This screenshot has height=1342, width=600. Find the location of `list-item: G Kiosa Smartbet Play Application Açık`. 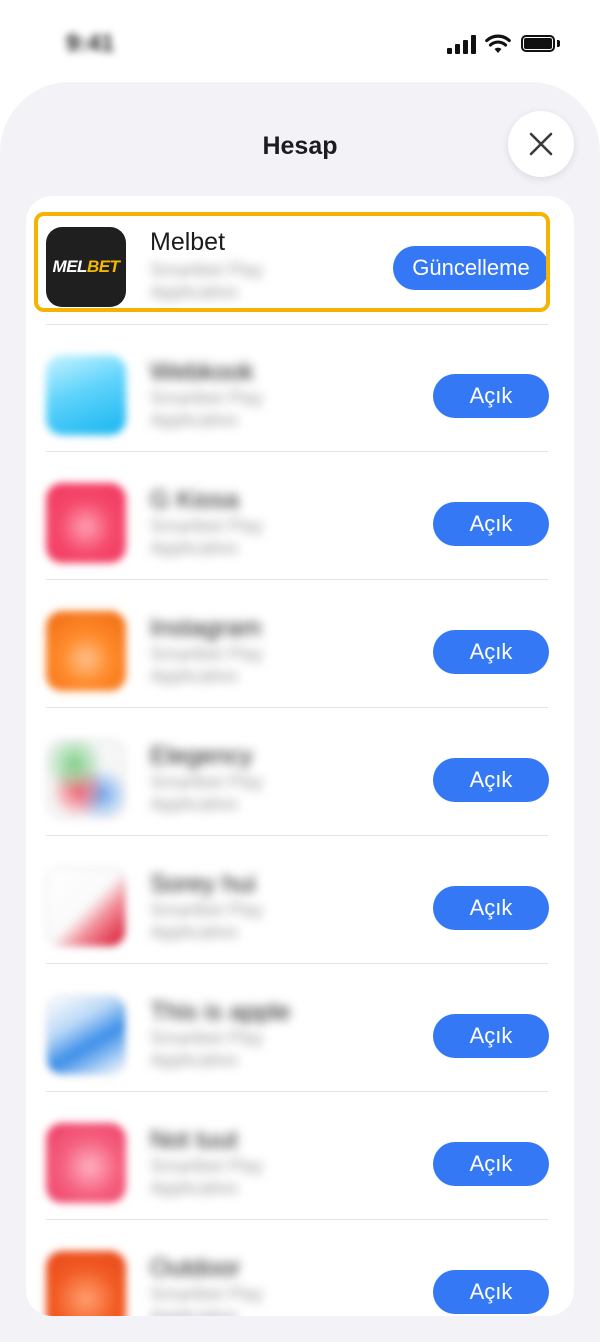

list-item: G Kiosa Smartbet Play Application Açık is located at coordinates (300, 516).